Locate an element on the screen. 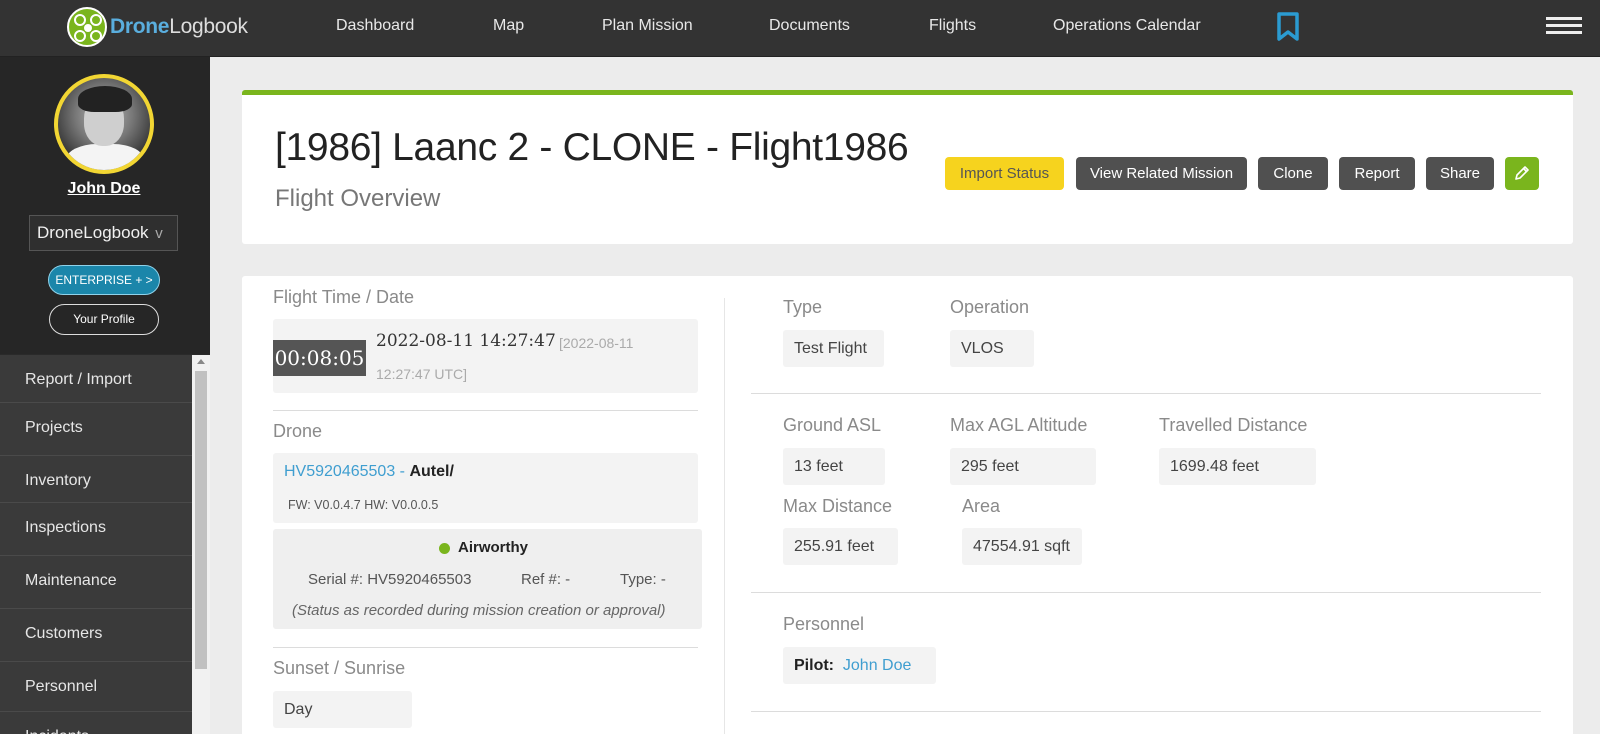 The height and width of the screenshot is (734, 1600). flight-date-utc-line2: 12:27:47 UTC] is located at coordinates (422, 374).